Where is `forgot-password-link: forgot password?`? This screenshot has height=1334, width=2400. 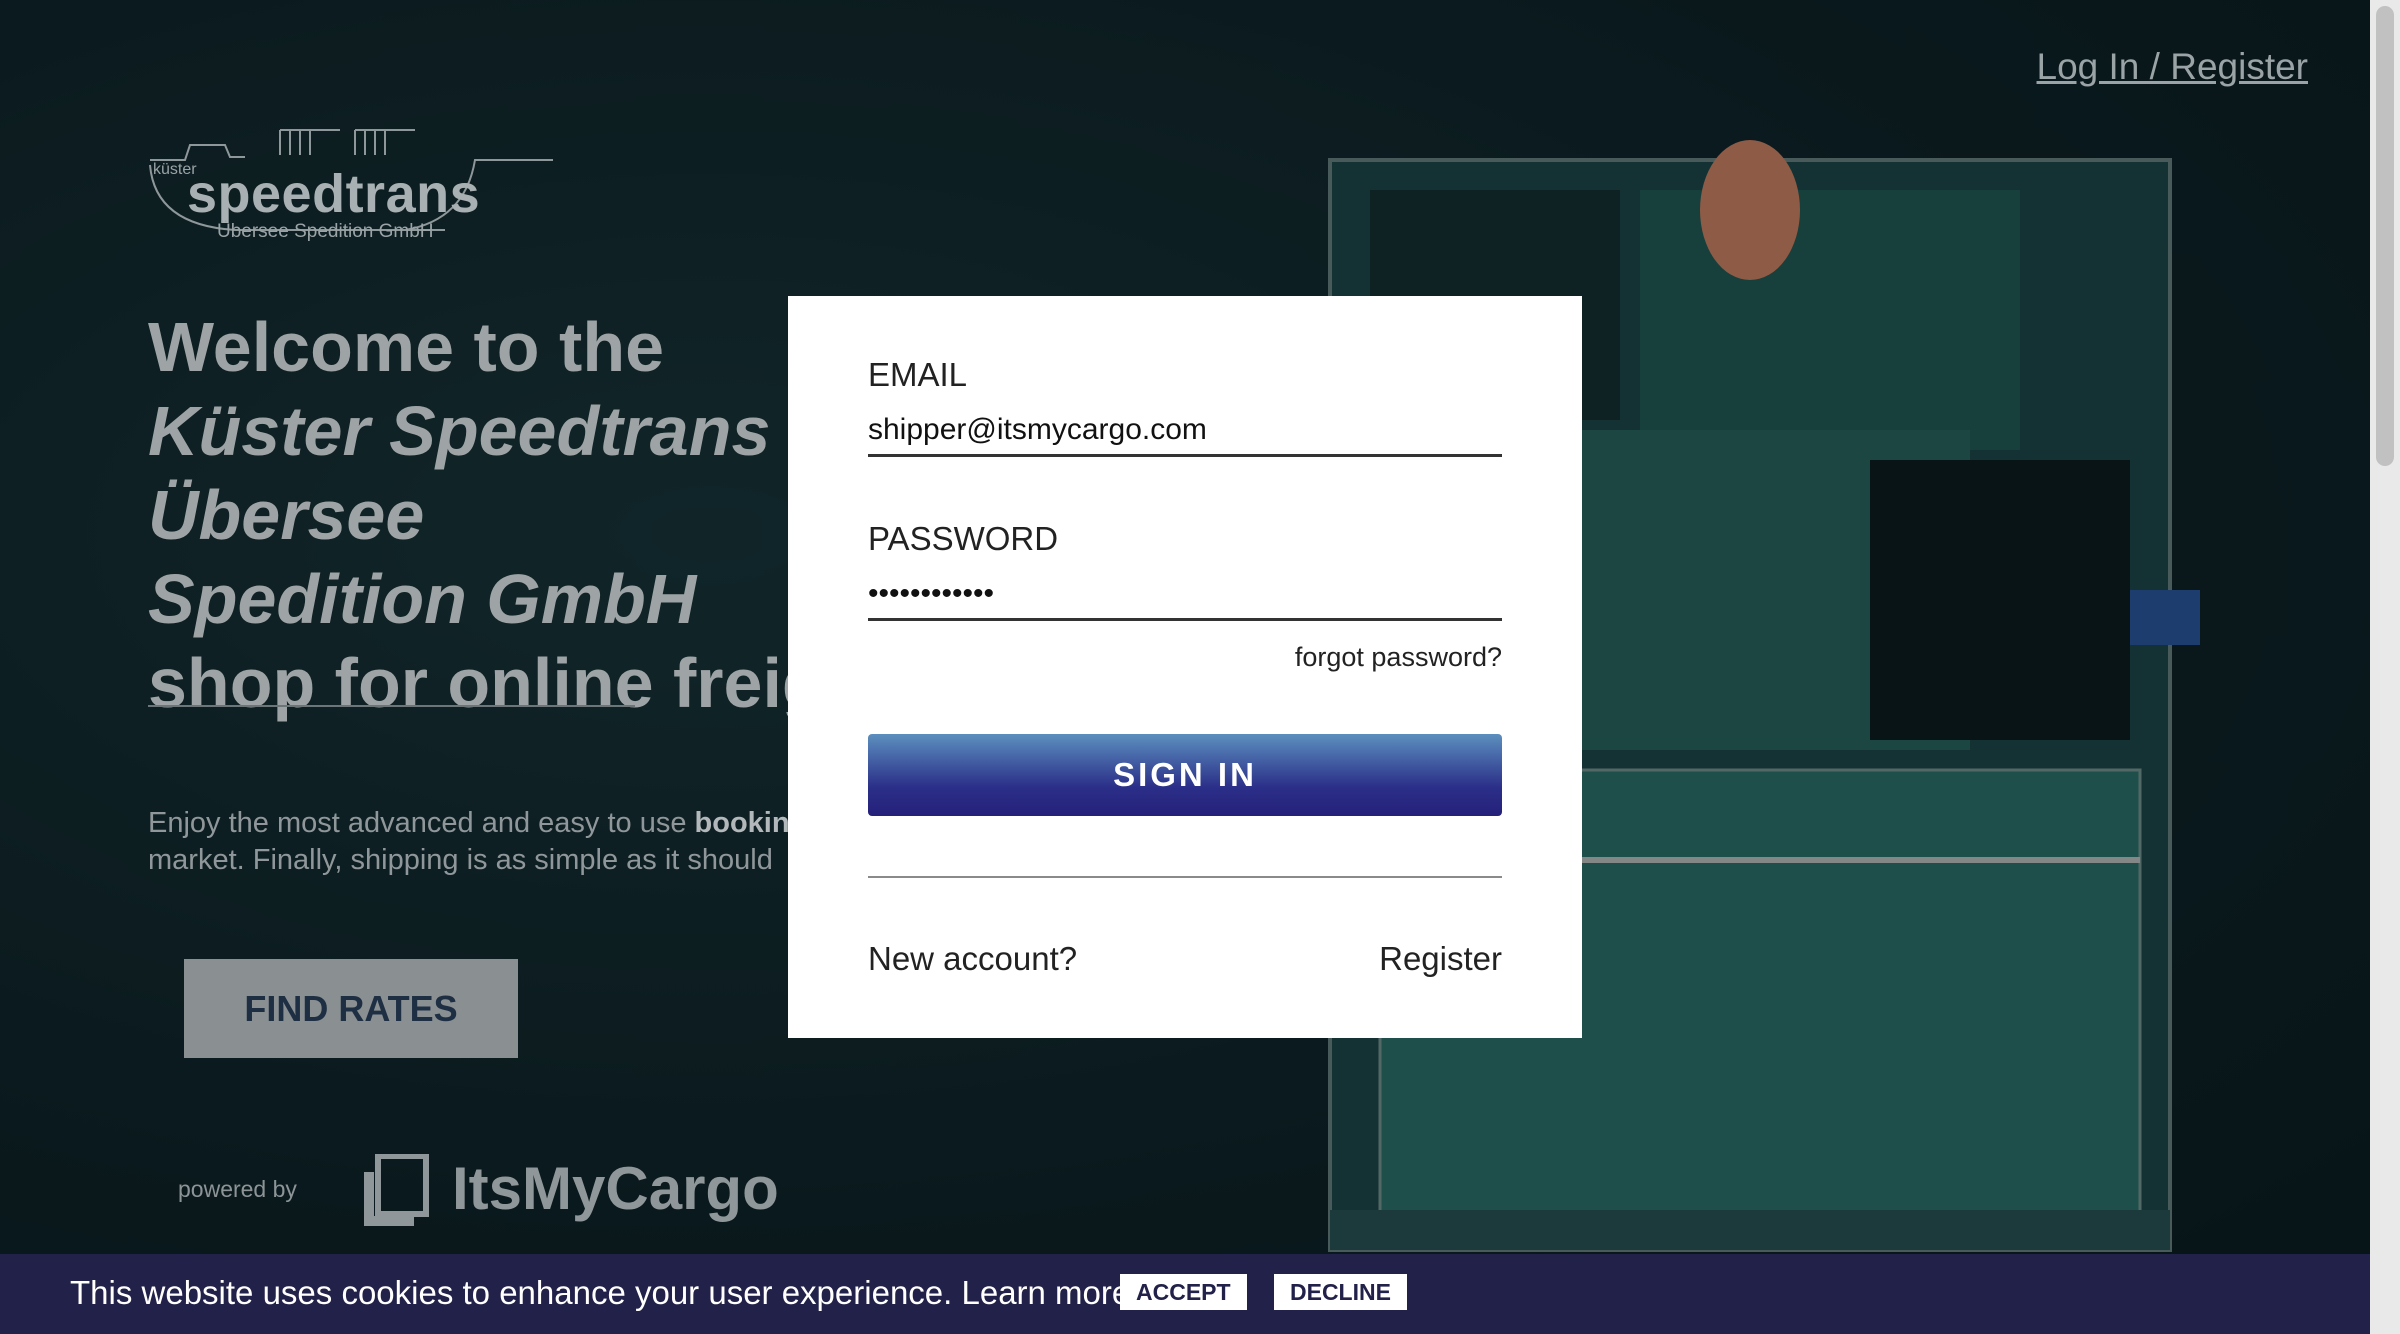 forgot-password-link: forgot password? is located at coordinates (1398, 657).